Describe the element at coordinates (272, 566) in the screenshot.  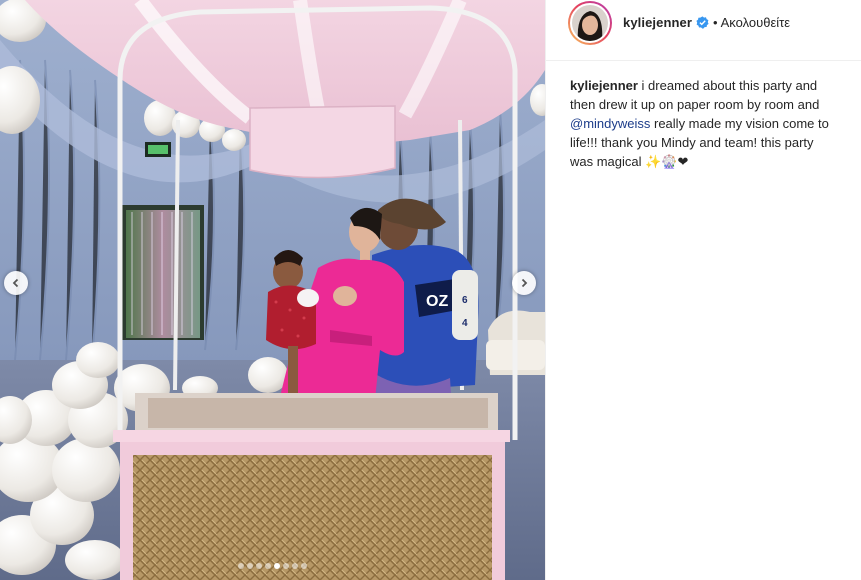
I see `carousel-indicator` at that location.